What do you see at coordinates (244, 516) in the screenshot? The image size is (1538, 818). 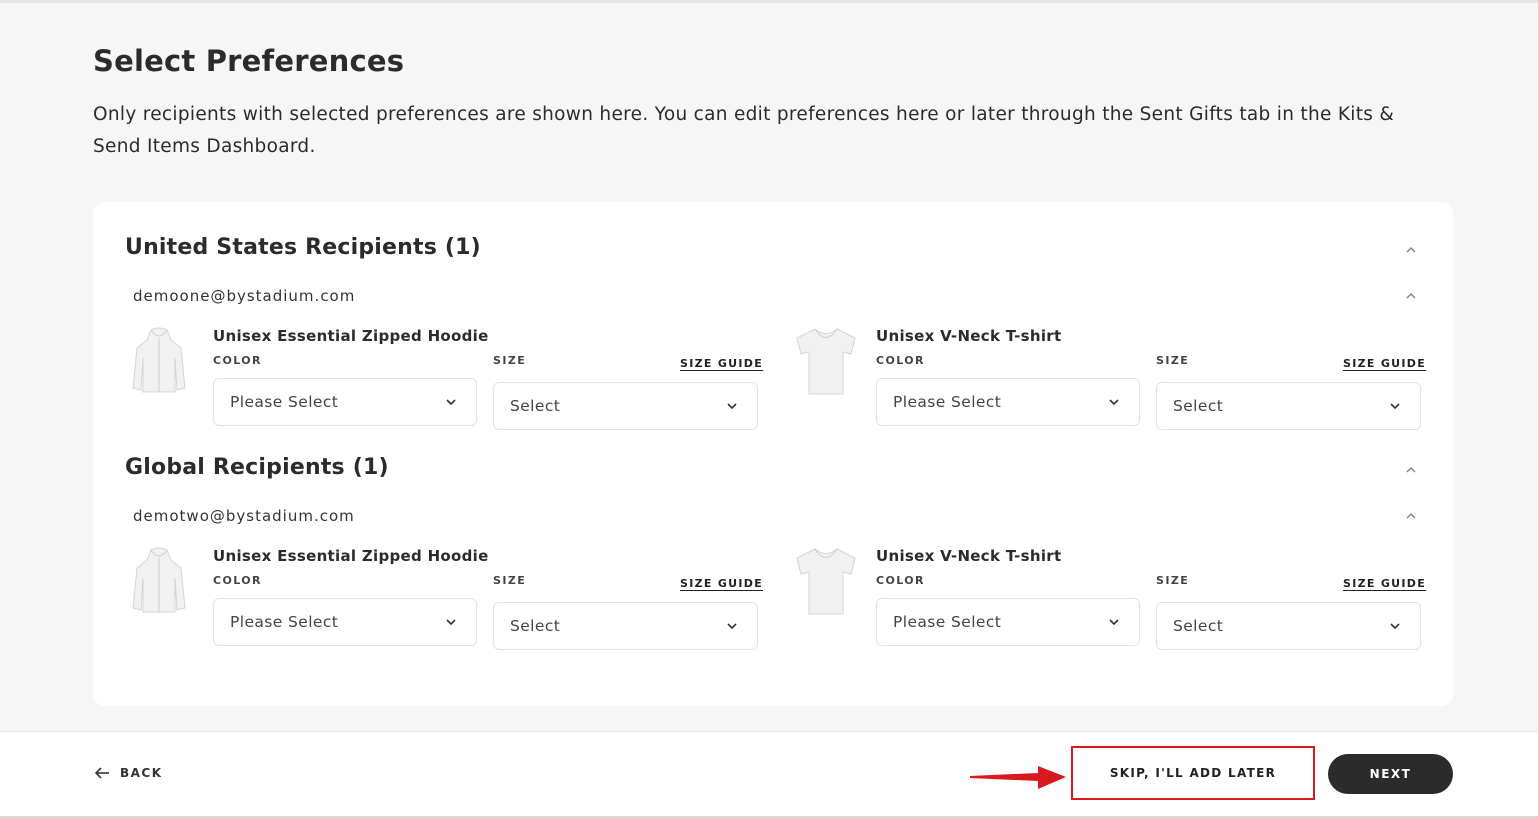 I see `recipient-email: demotwo@bystadium.com` at bounding box center [244, 516].